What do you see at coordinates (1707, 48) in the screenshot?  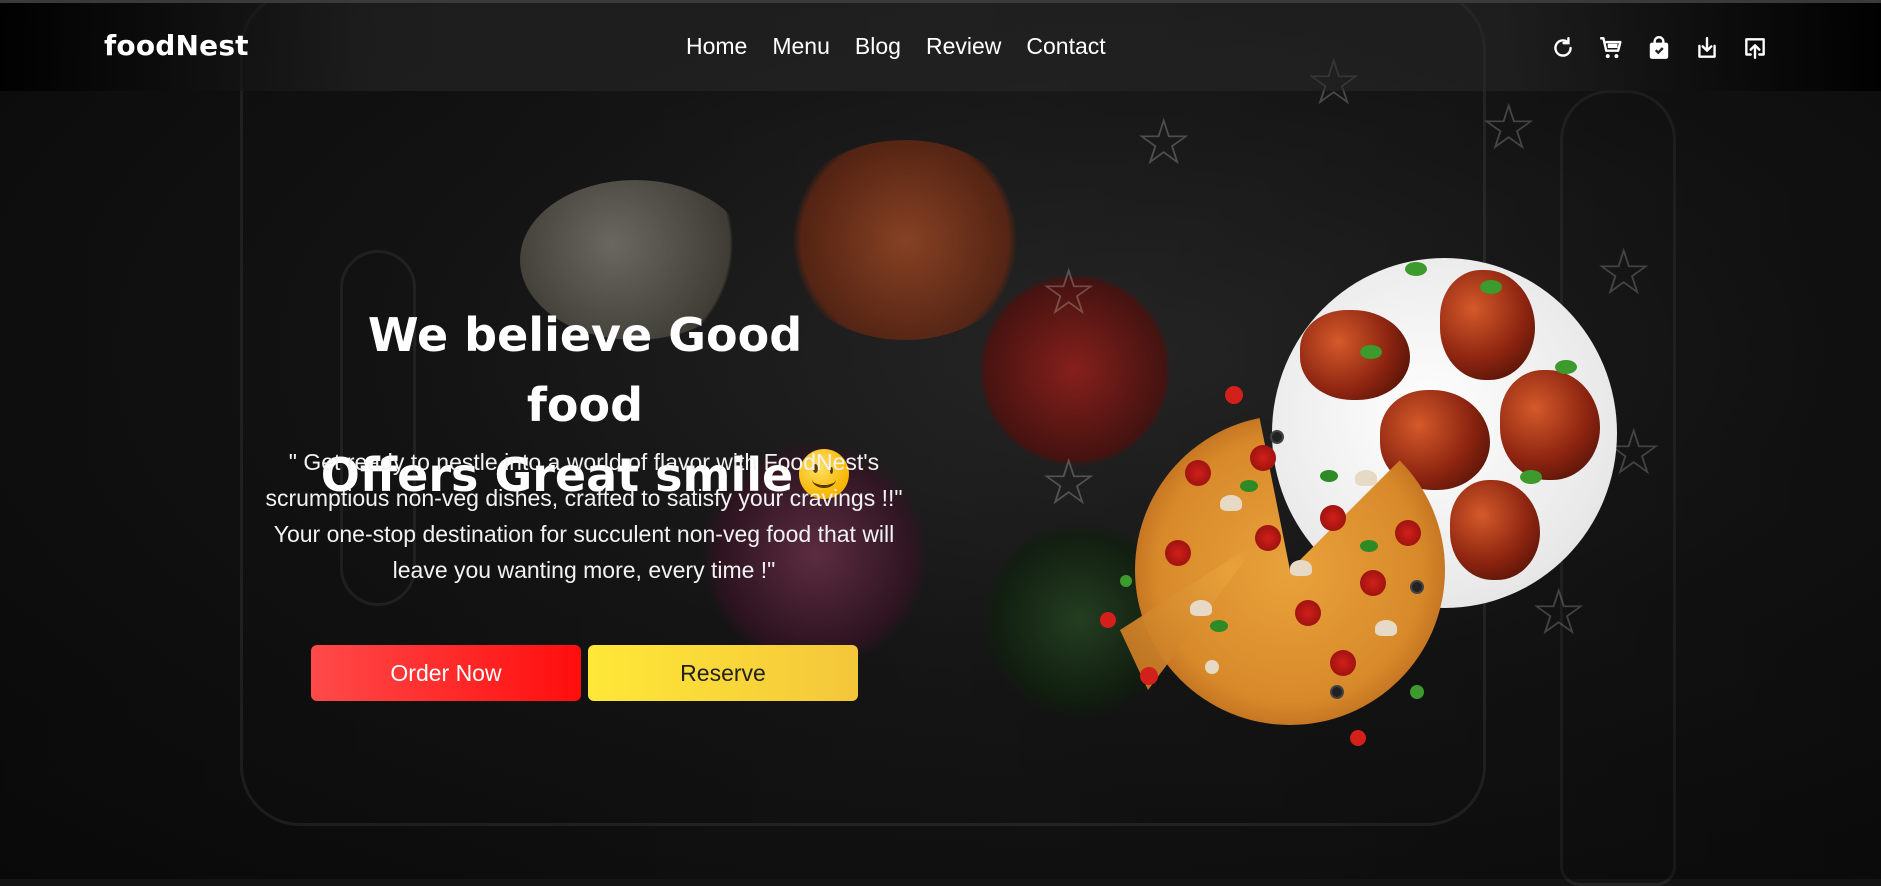 I see `download-icon` at bounding box center [1707, 48].